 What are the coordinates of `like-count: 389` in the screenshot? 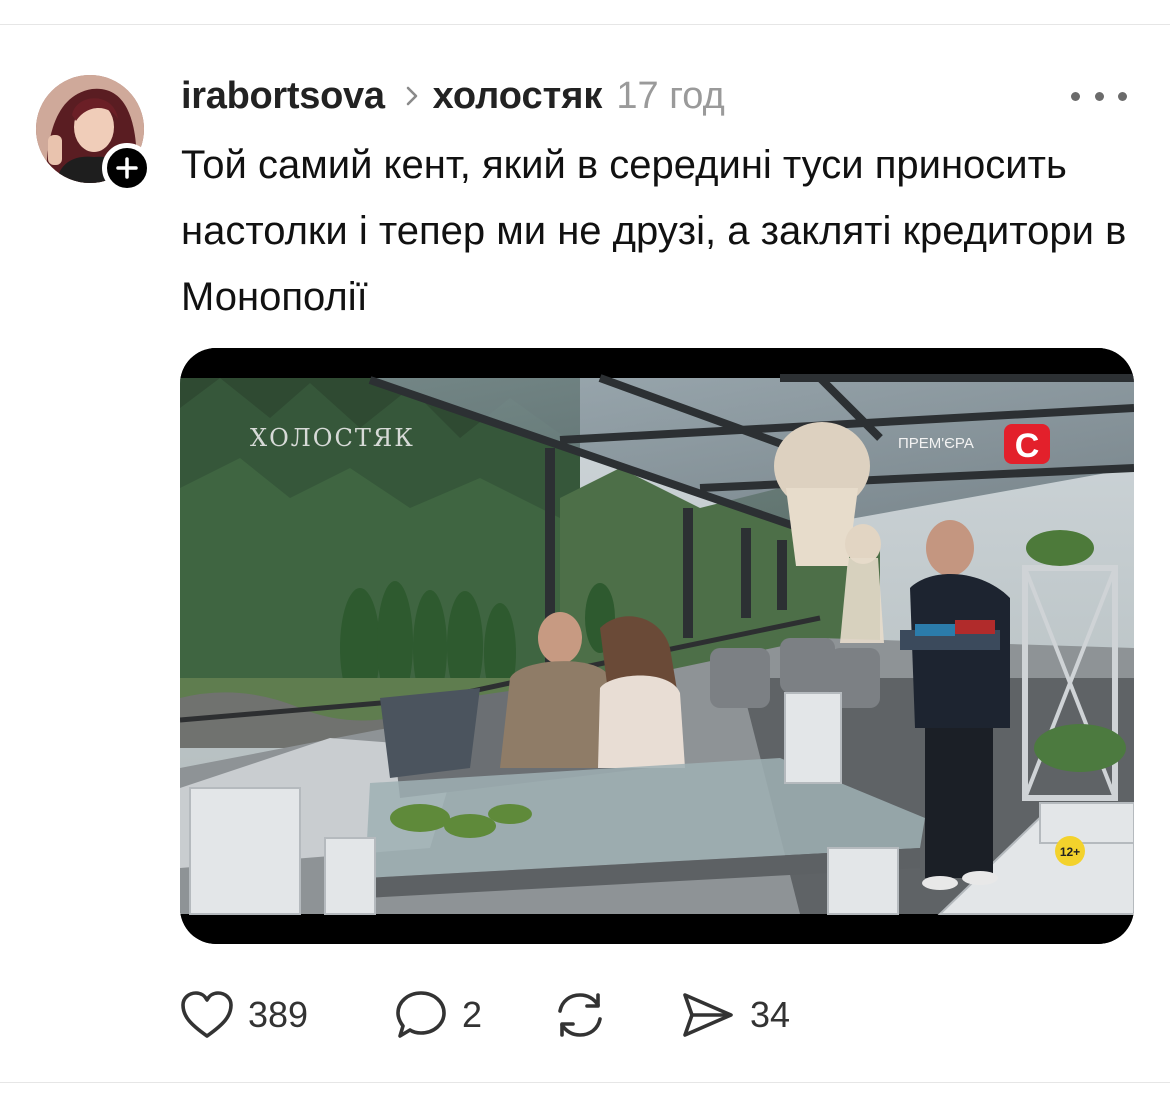 It's located at (278, 1014).